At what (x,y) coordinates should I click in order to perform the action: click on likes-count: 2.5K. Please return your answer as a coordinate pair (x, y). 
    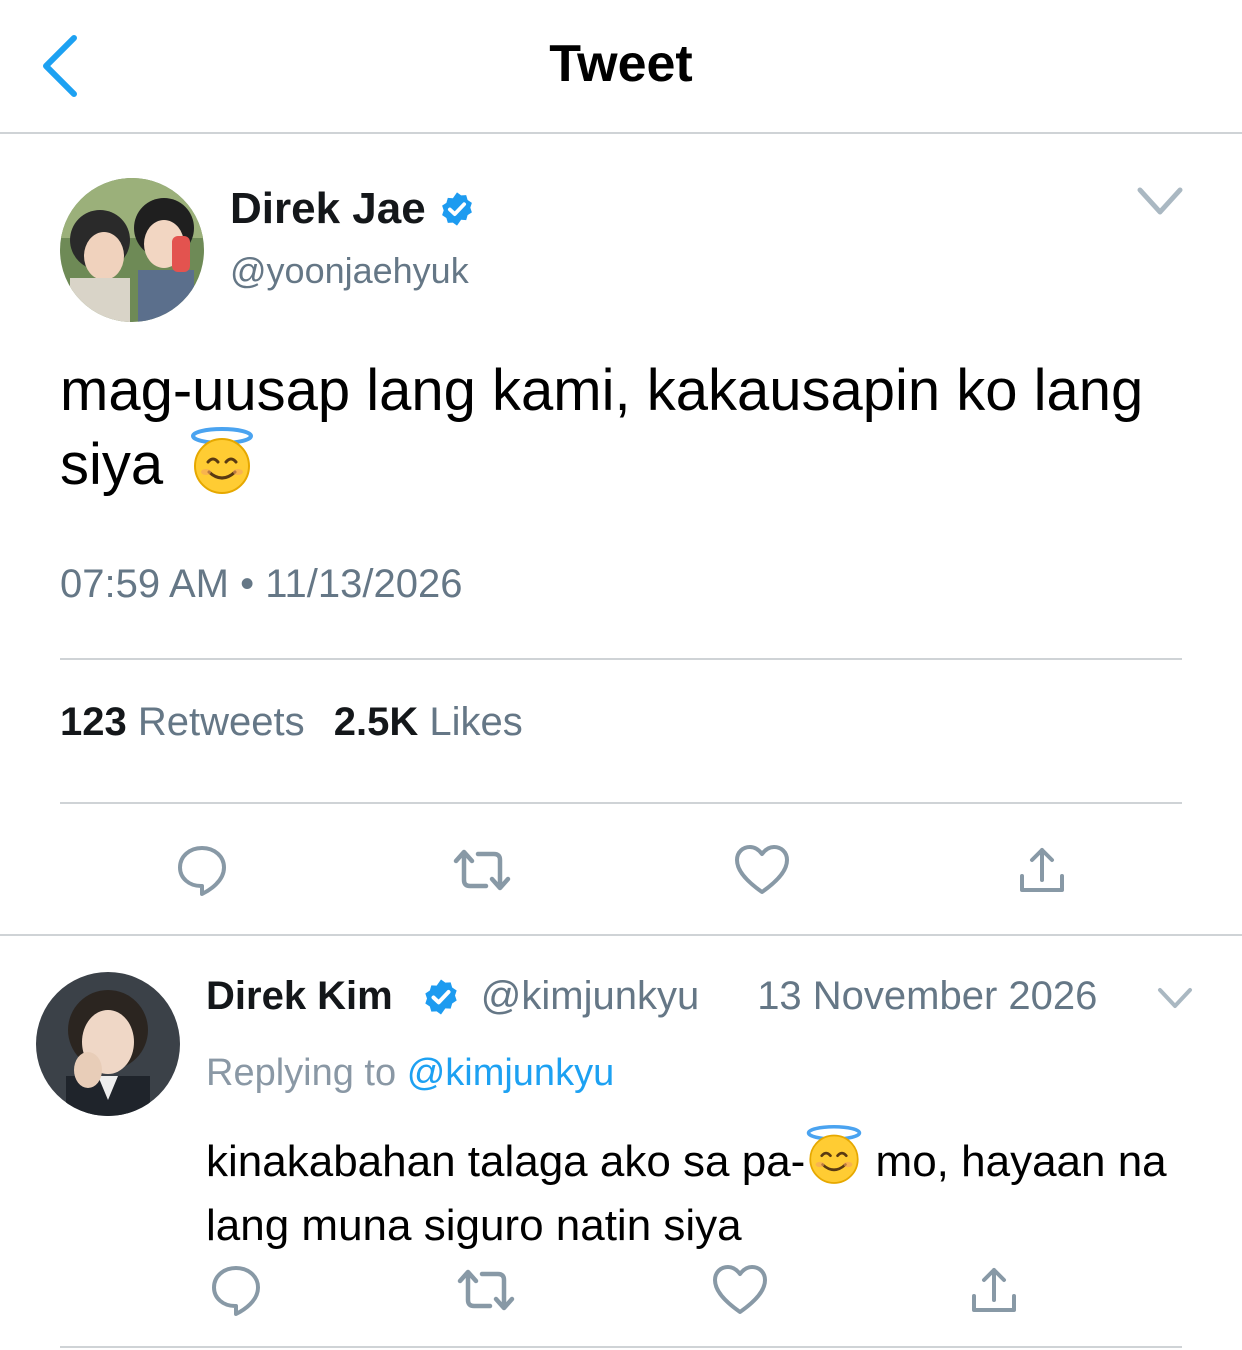
    Looking at the image, I should click on (376, 722).